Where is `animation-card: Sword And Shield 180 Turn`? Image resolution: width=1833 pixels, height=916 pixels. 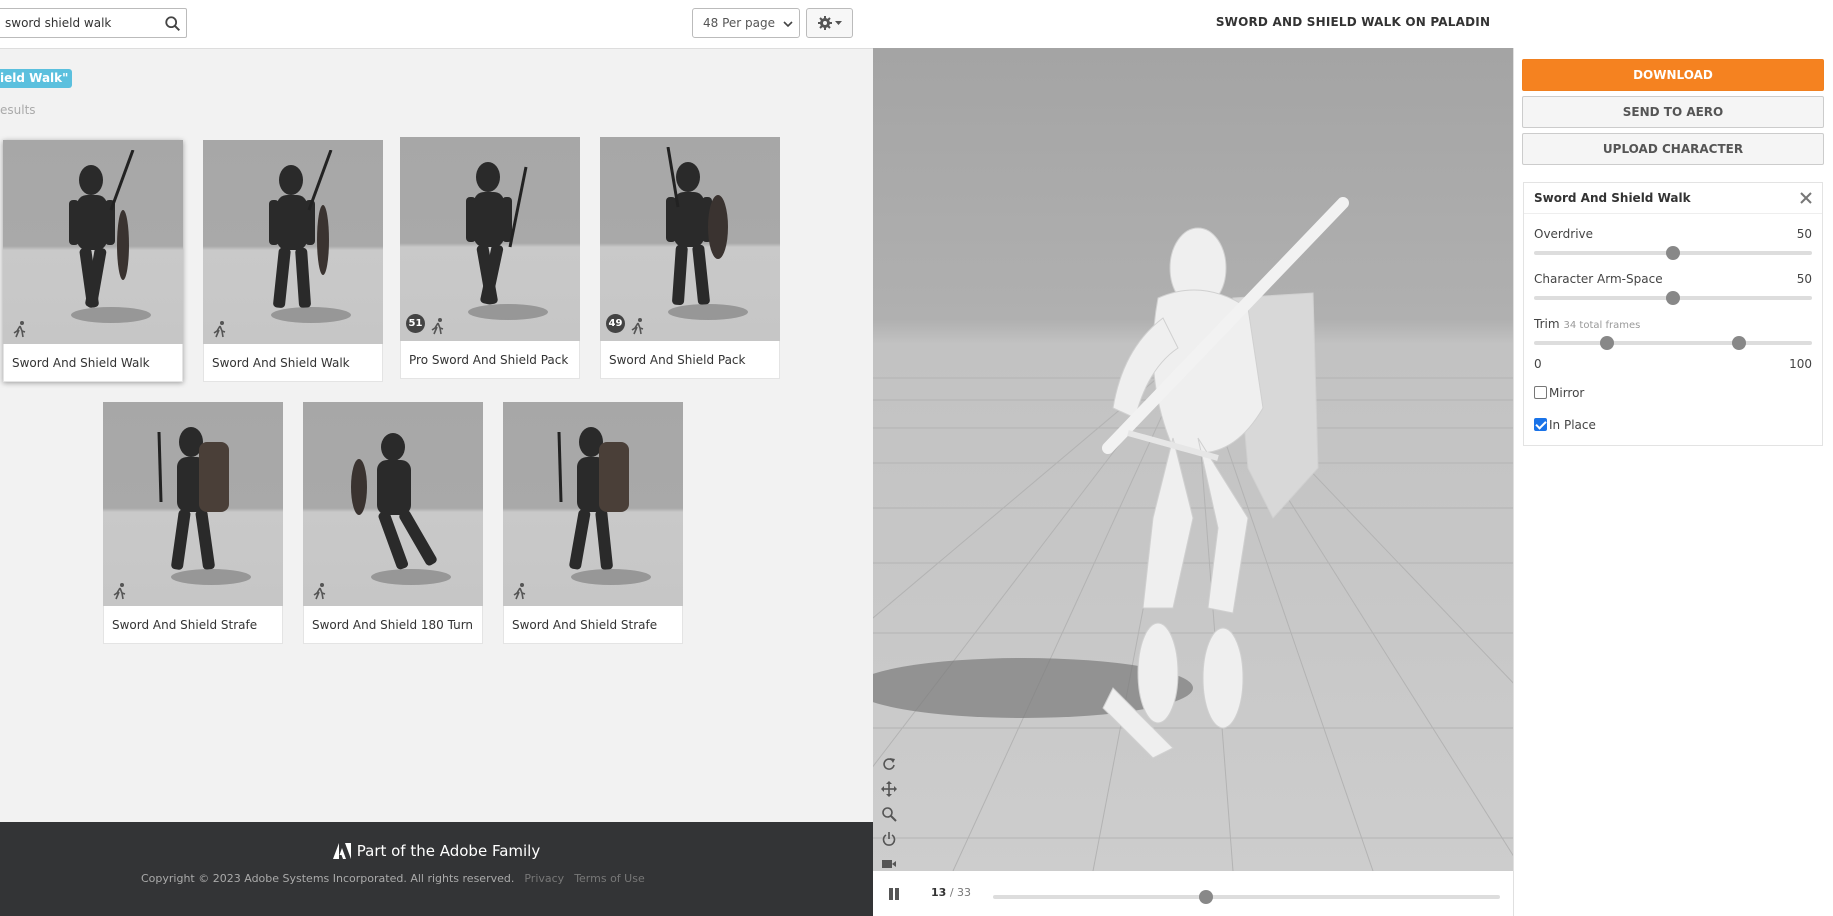 animation-card: Sword And Shield 180 Turn is located at coordinates (393, 523).